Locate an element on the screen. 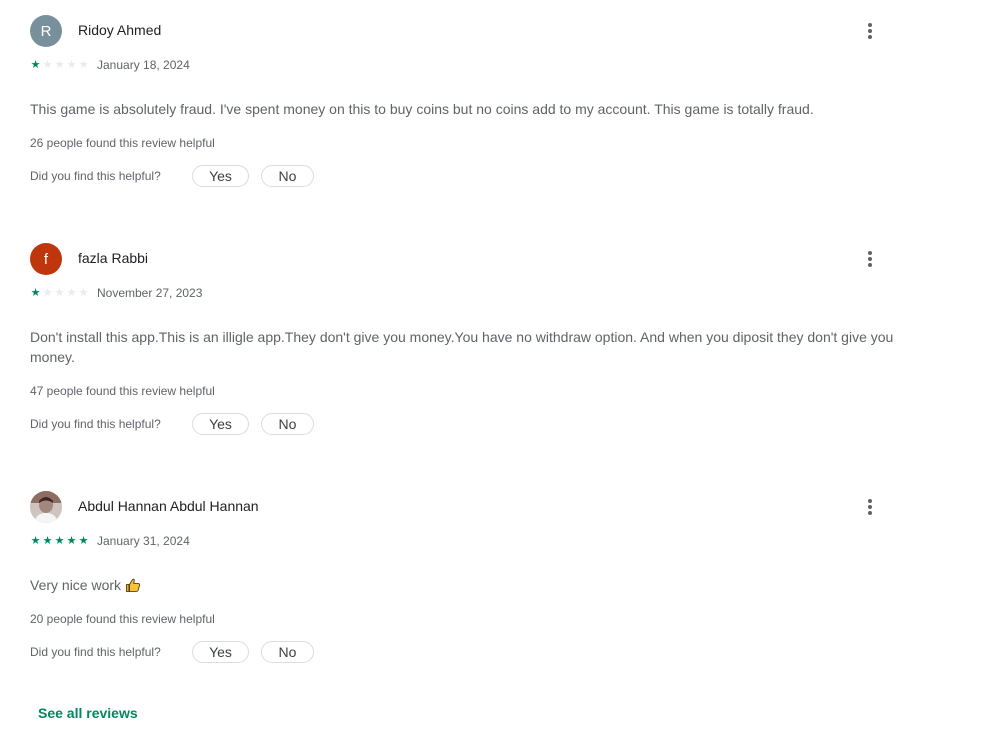 Image resolution: width=990 pixels, height=730 pixels. avatar is located at coordinates (46, 507).